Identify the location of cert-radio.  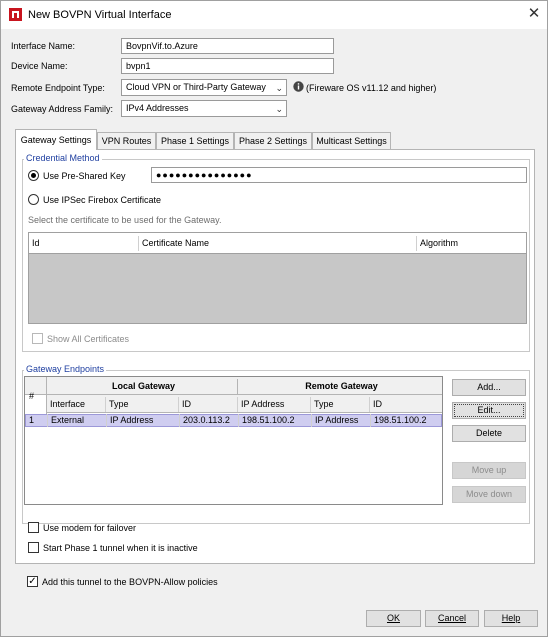
(33, 199).